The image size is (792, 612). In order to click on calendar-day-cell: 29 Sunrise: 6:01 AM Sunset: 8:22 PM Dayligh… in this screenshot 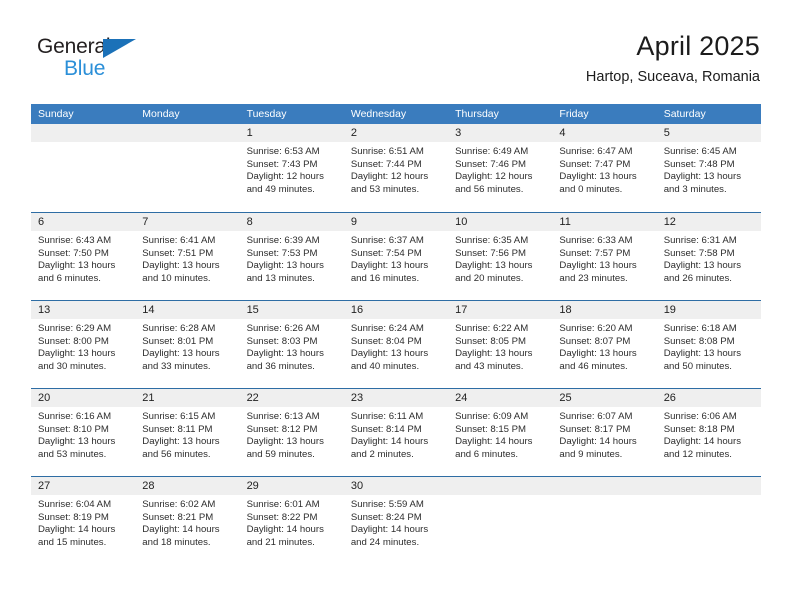, I will do `click(291, 520)`.